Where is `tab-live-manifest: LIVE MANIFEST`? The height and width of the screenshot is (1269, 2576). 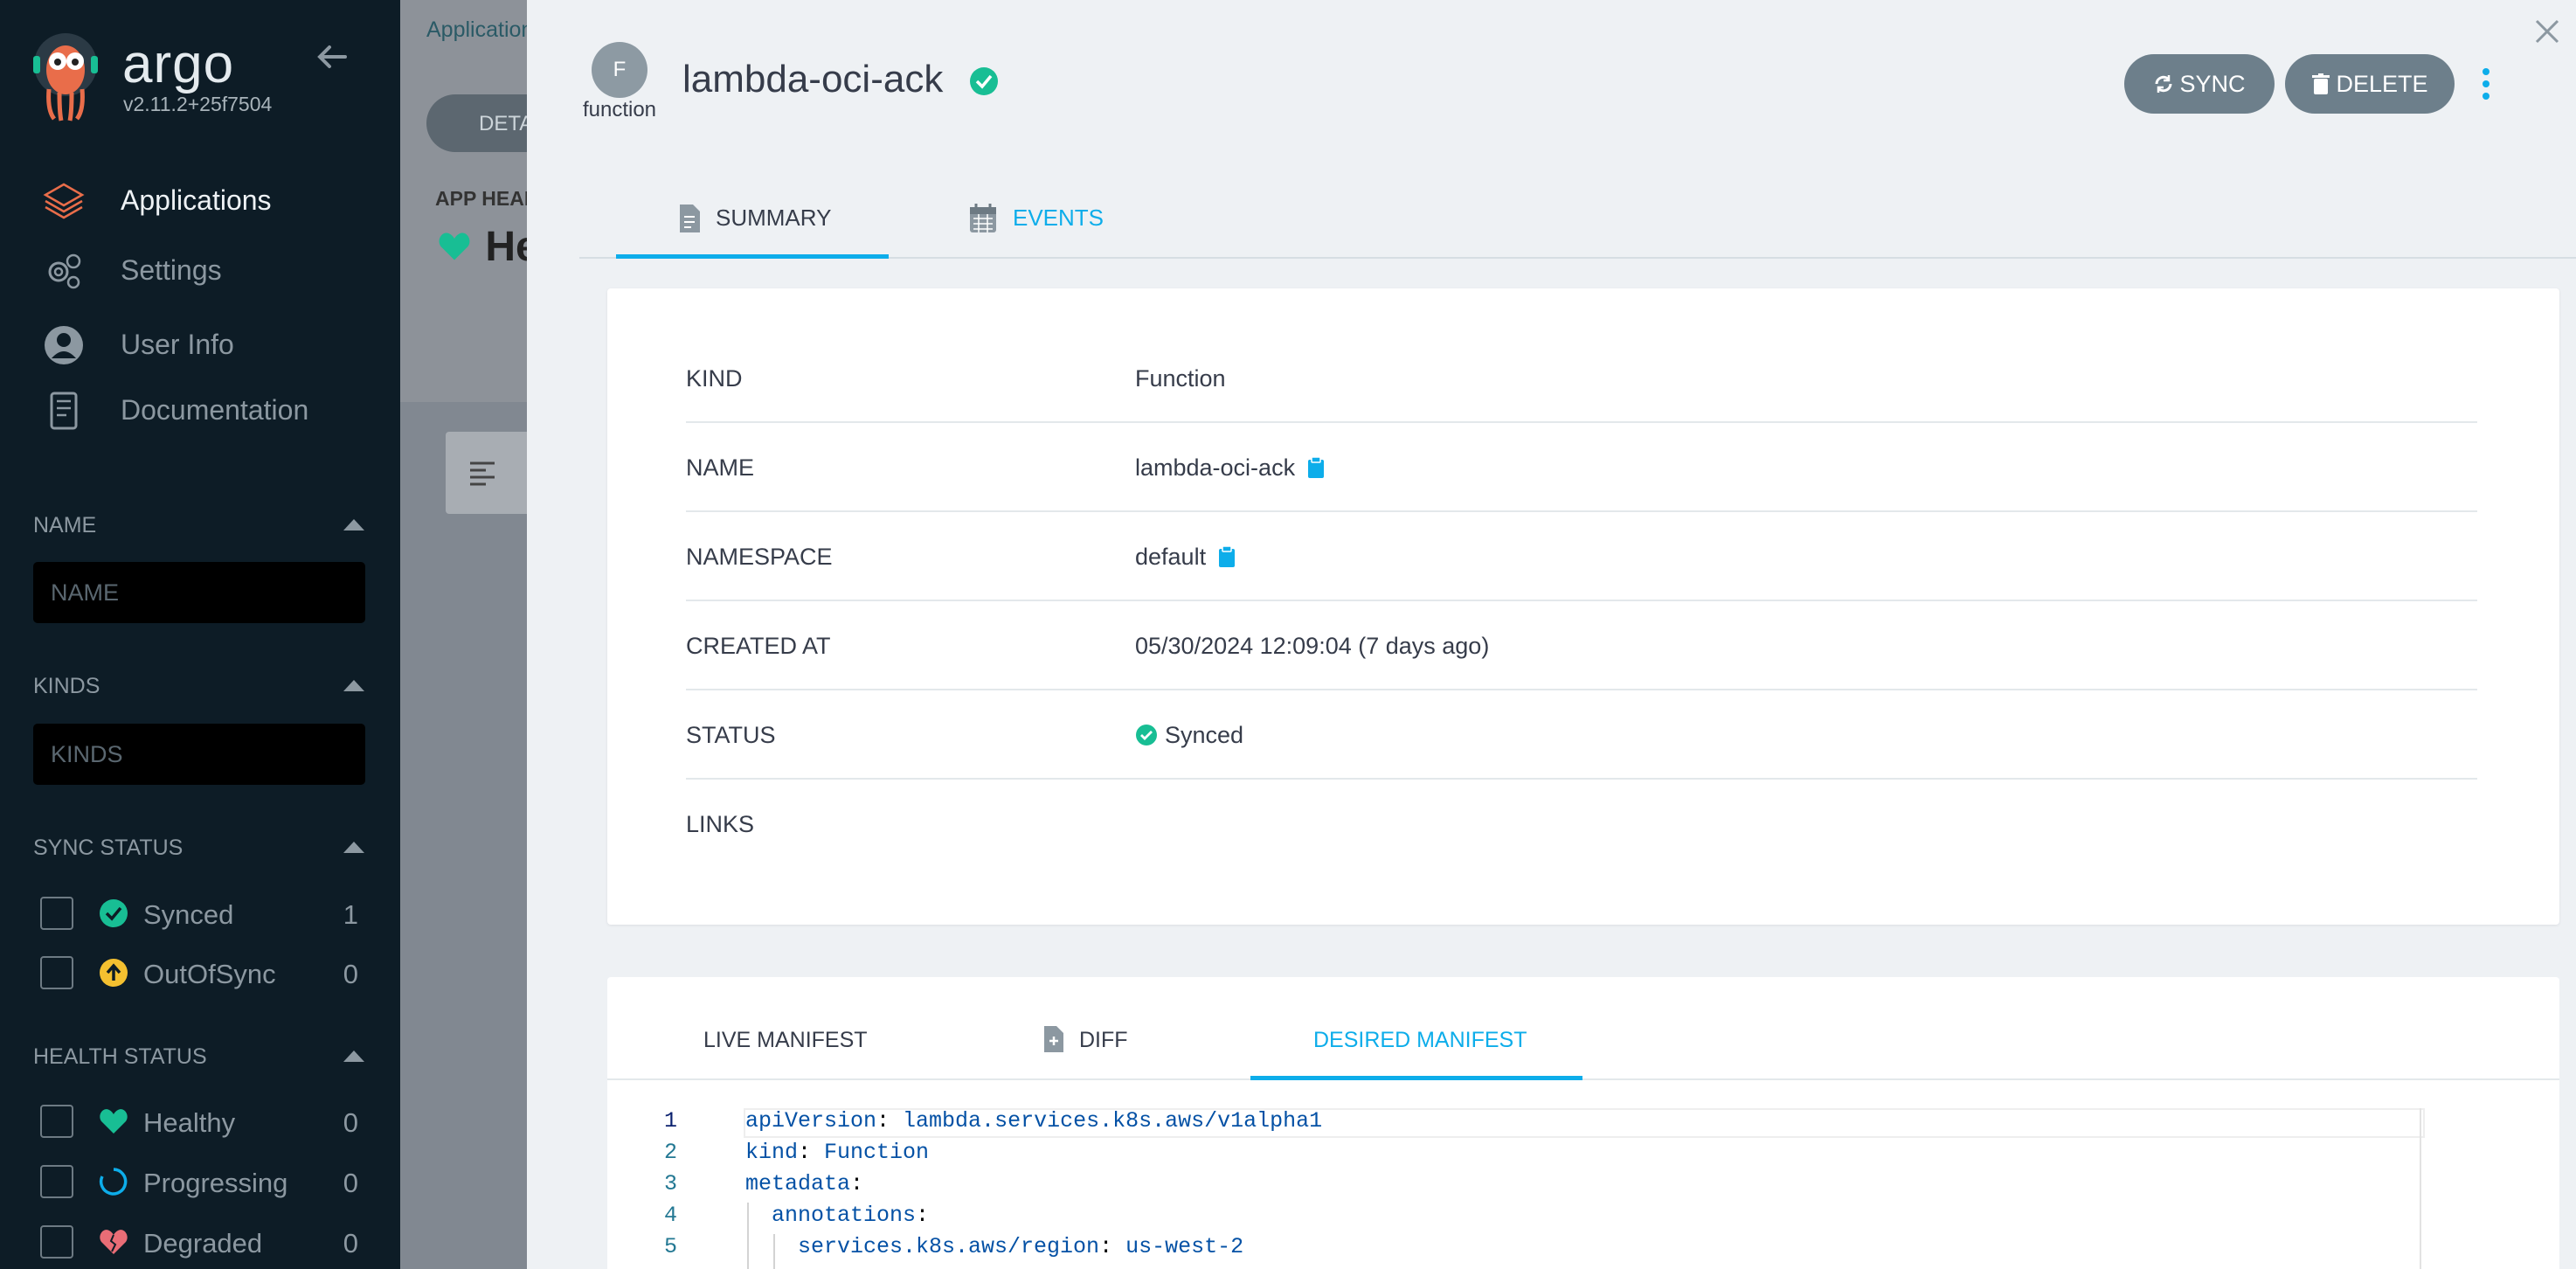 tab-live-manifest: LIVE MANIFEST is located at coordinates (773, 1028).